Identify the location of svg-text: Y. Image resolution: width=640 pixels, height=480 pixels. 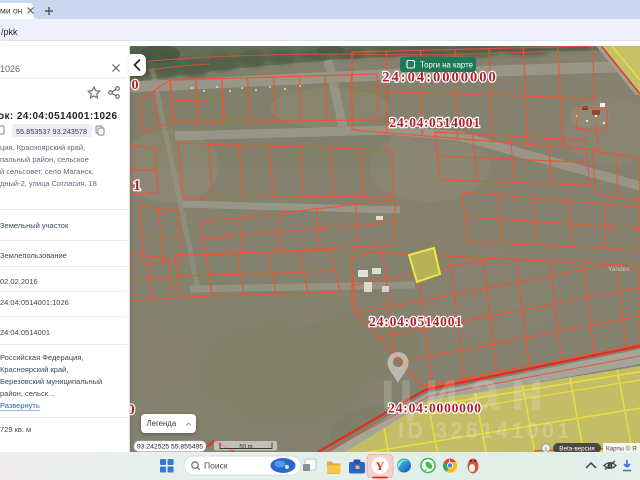
(380, 466).